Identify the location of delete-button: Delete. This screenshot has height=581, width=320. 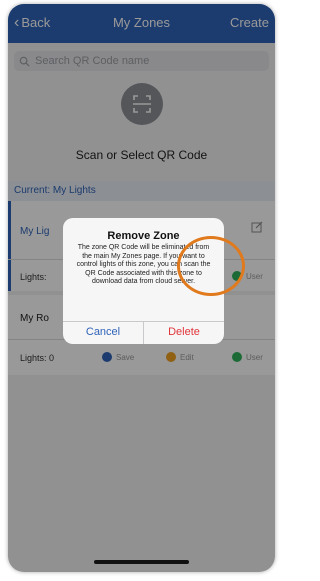
(184, 332).